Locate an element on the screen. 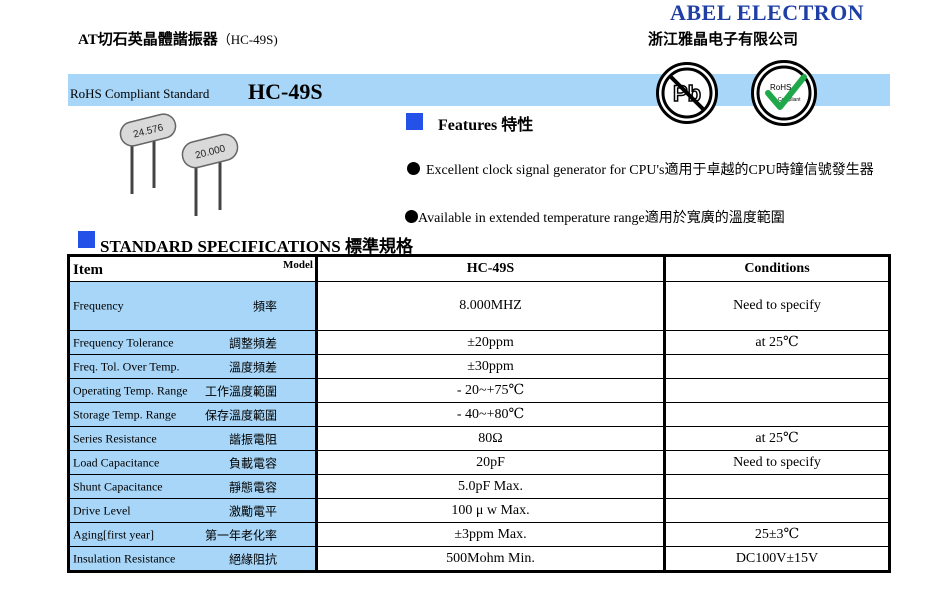  header-conditions: Conditions is located at coordinates (776, 268).